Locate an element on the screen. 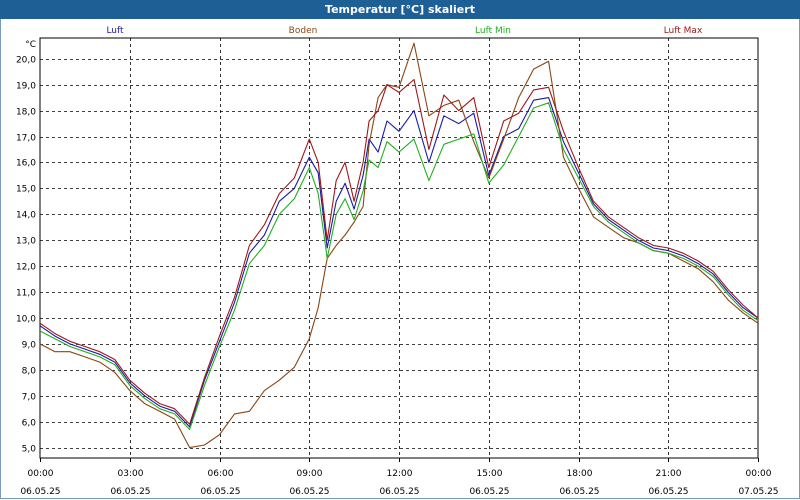  y-tick-label: 6,0 is located at coordinates (29, 424).